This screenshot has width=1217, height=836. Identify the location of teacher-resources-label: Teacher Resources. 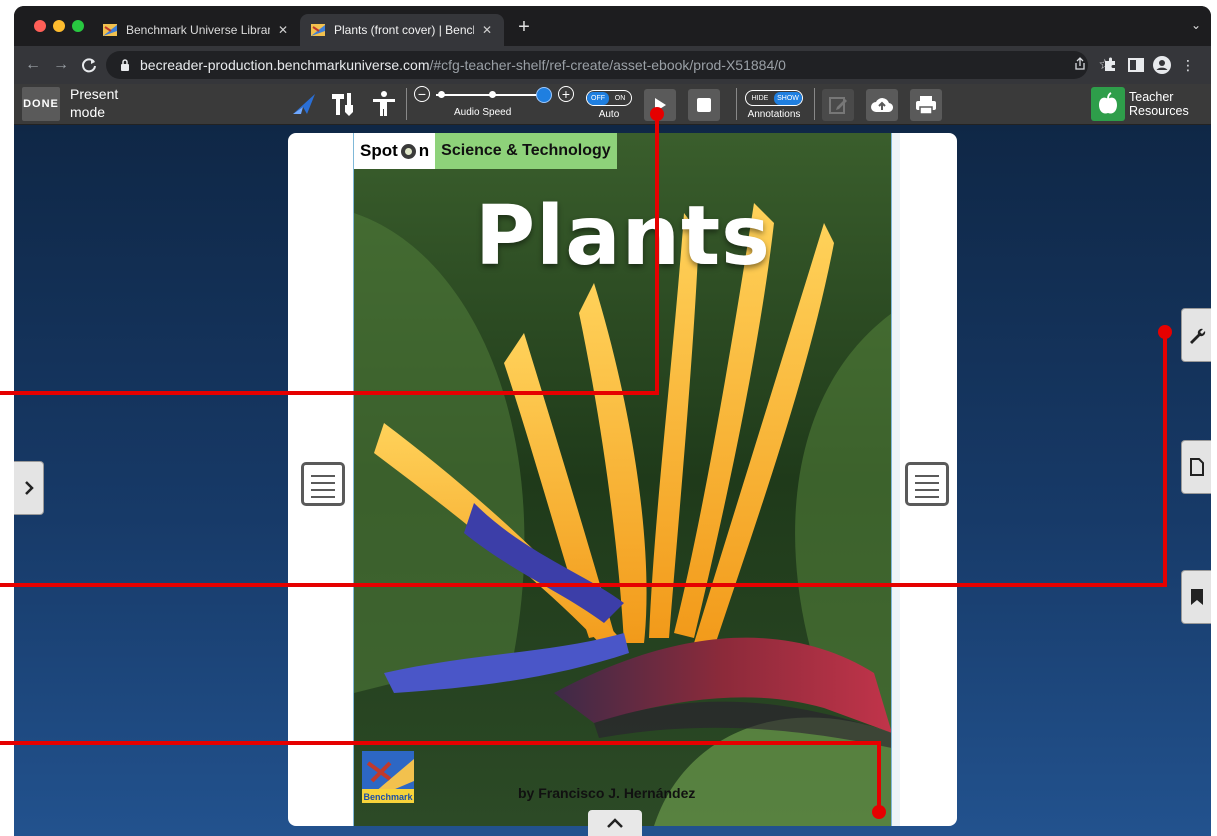
(1159, 104).